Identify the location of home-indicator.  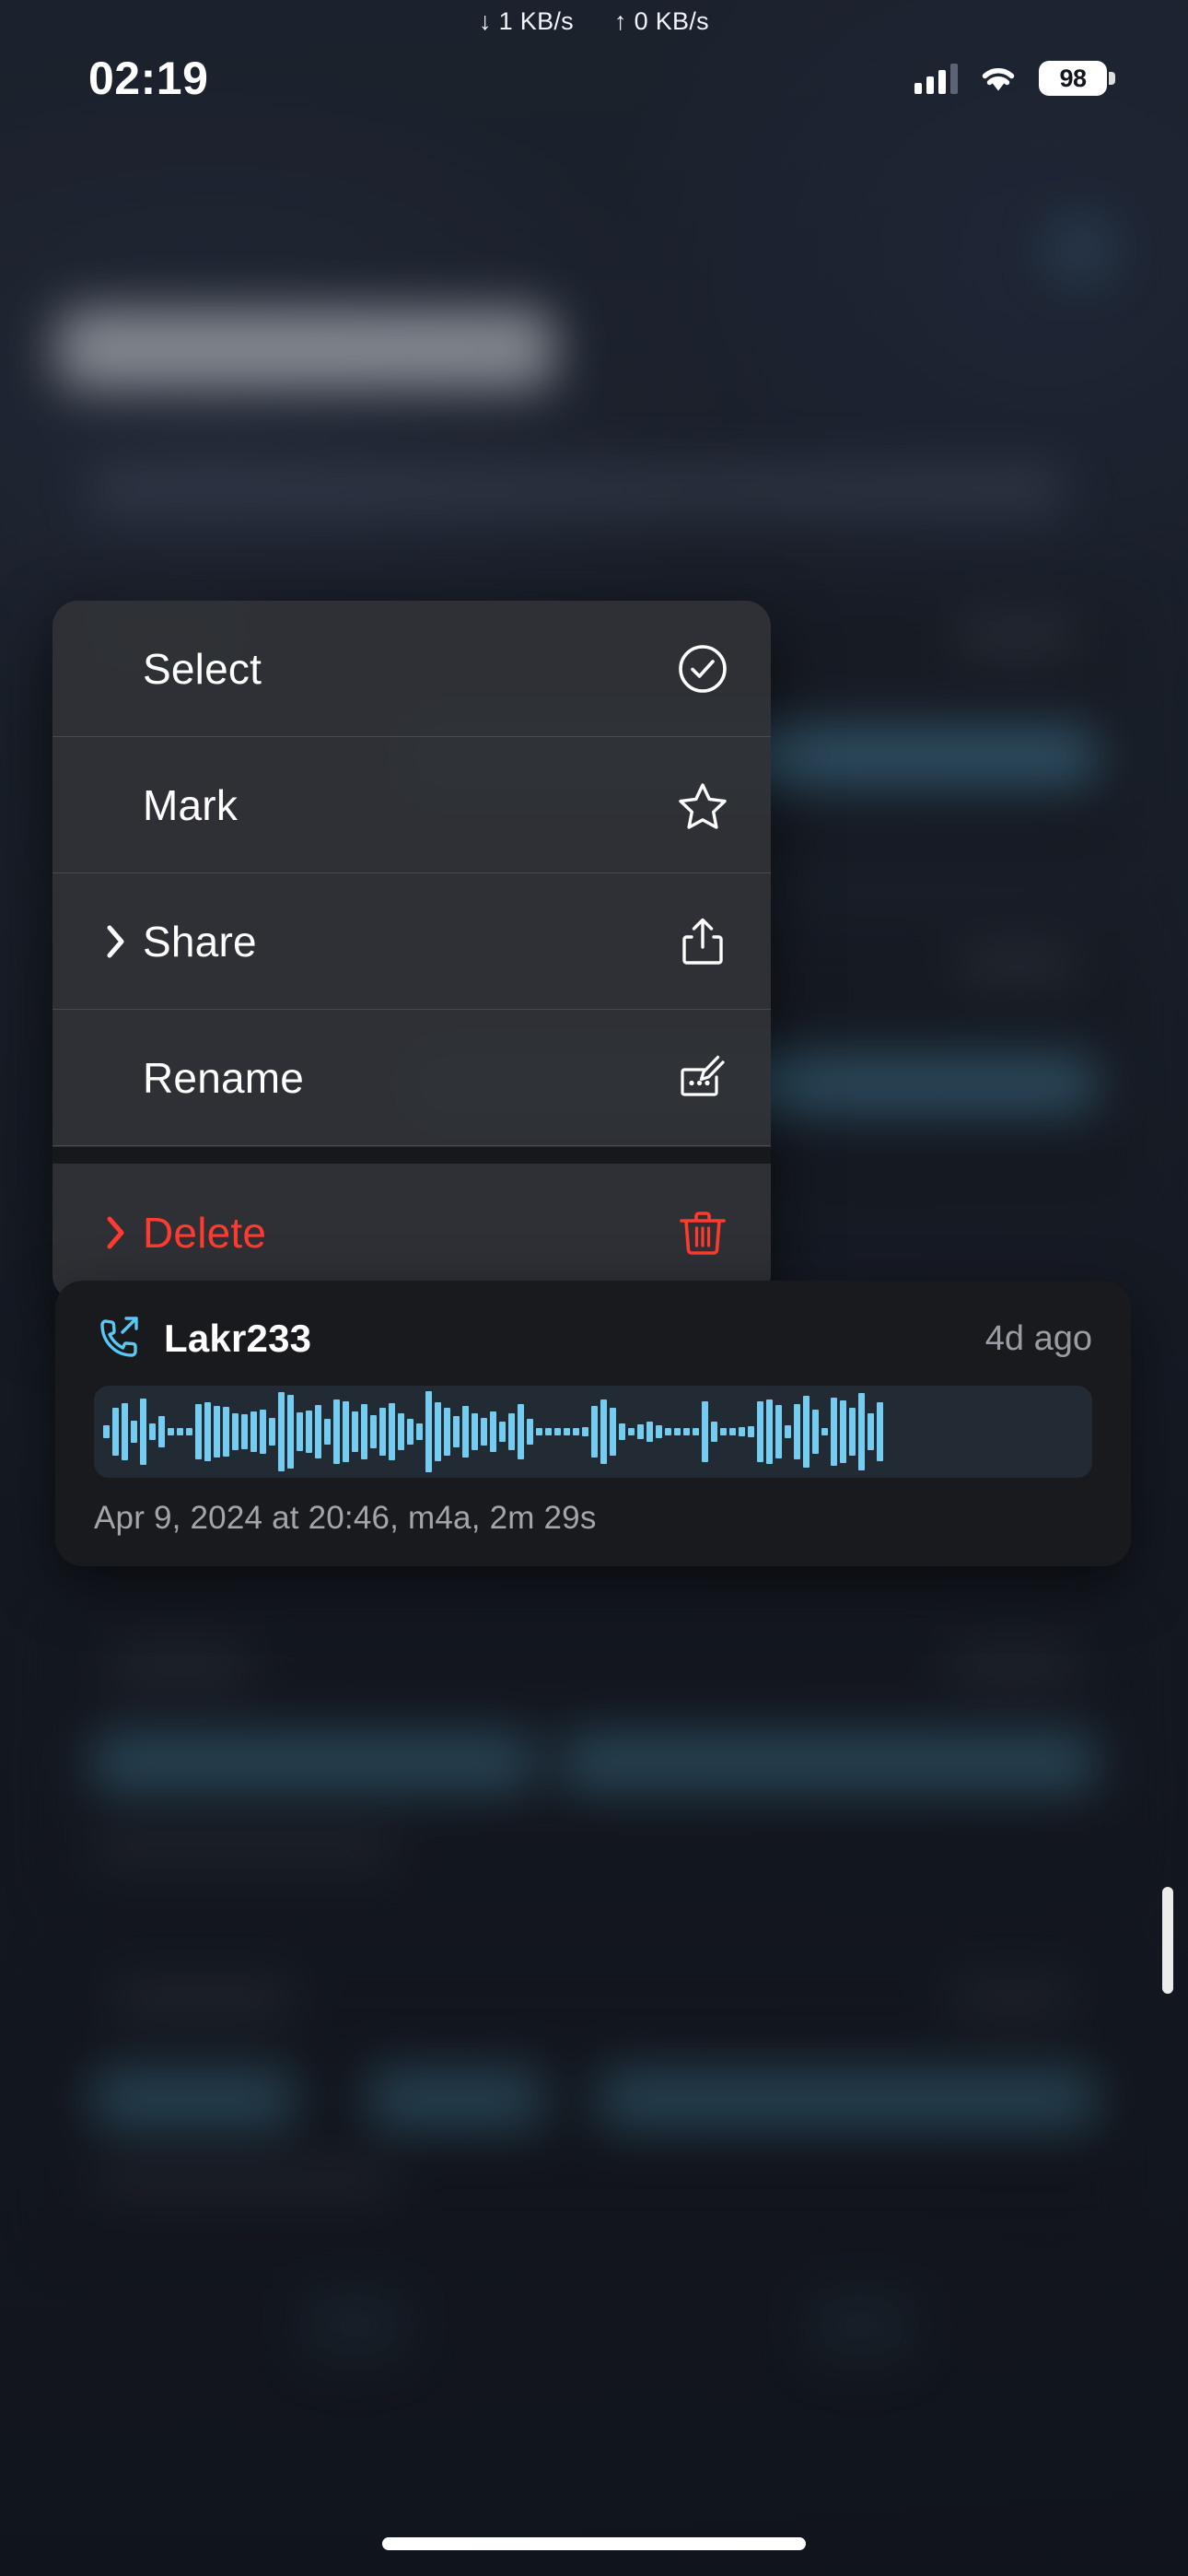
(594, 2543).